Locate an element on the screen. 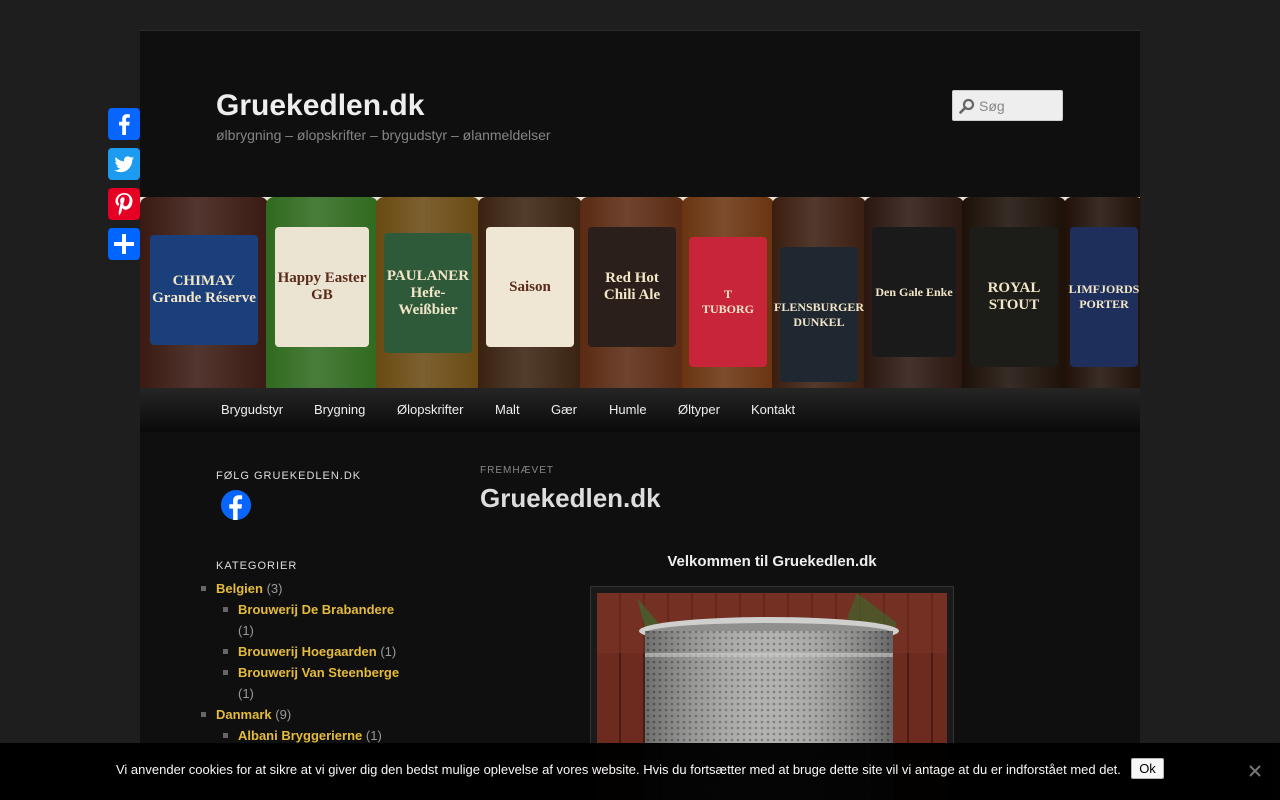  category-link: Belgien is located at coordinates (239, 588).